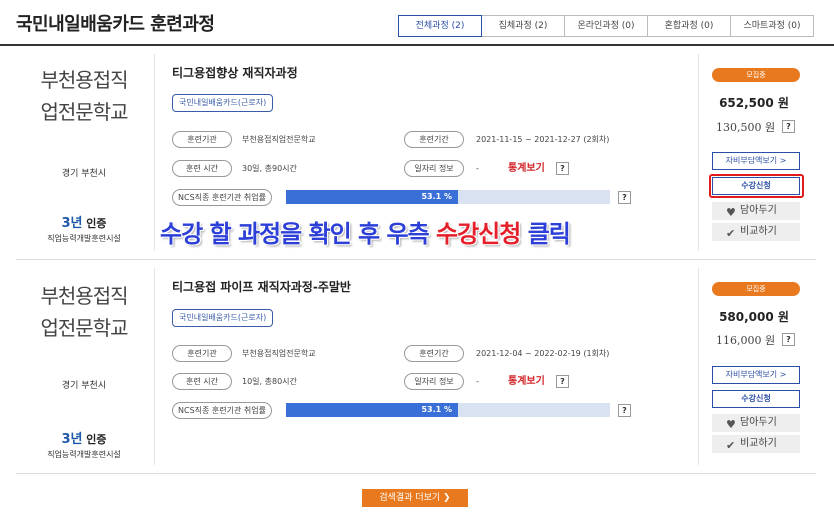  I want to click on self-pay-price: 130,500 원, so click(746, 127).